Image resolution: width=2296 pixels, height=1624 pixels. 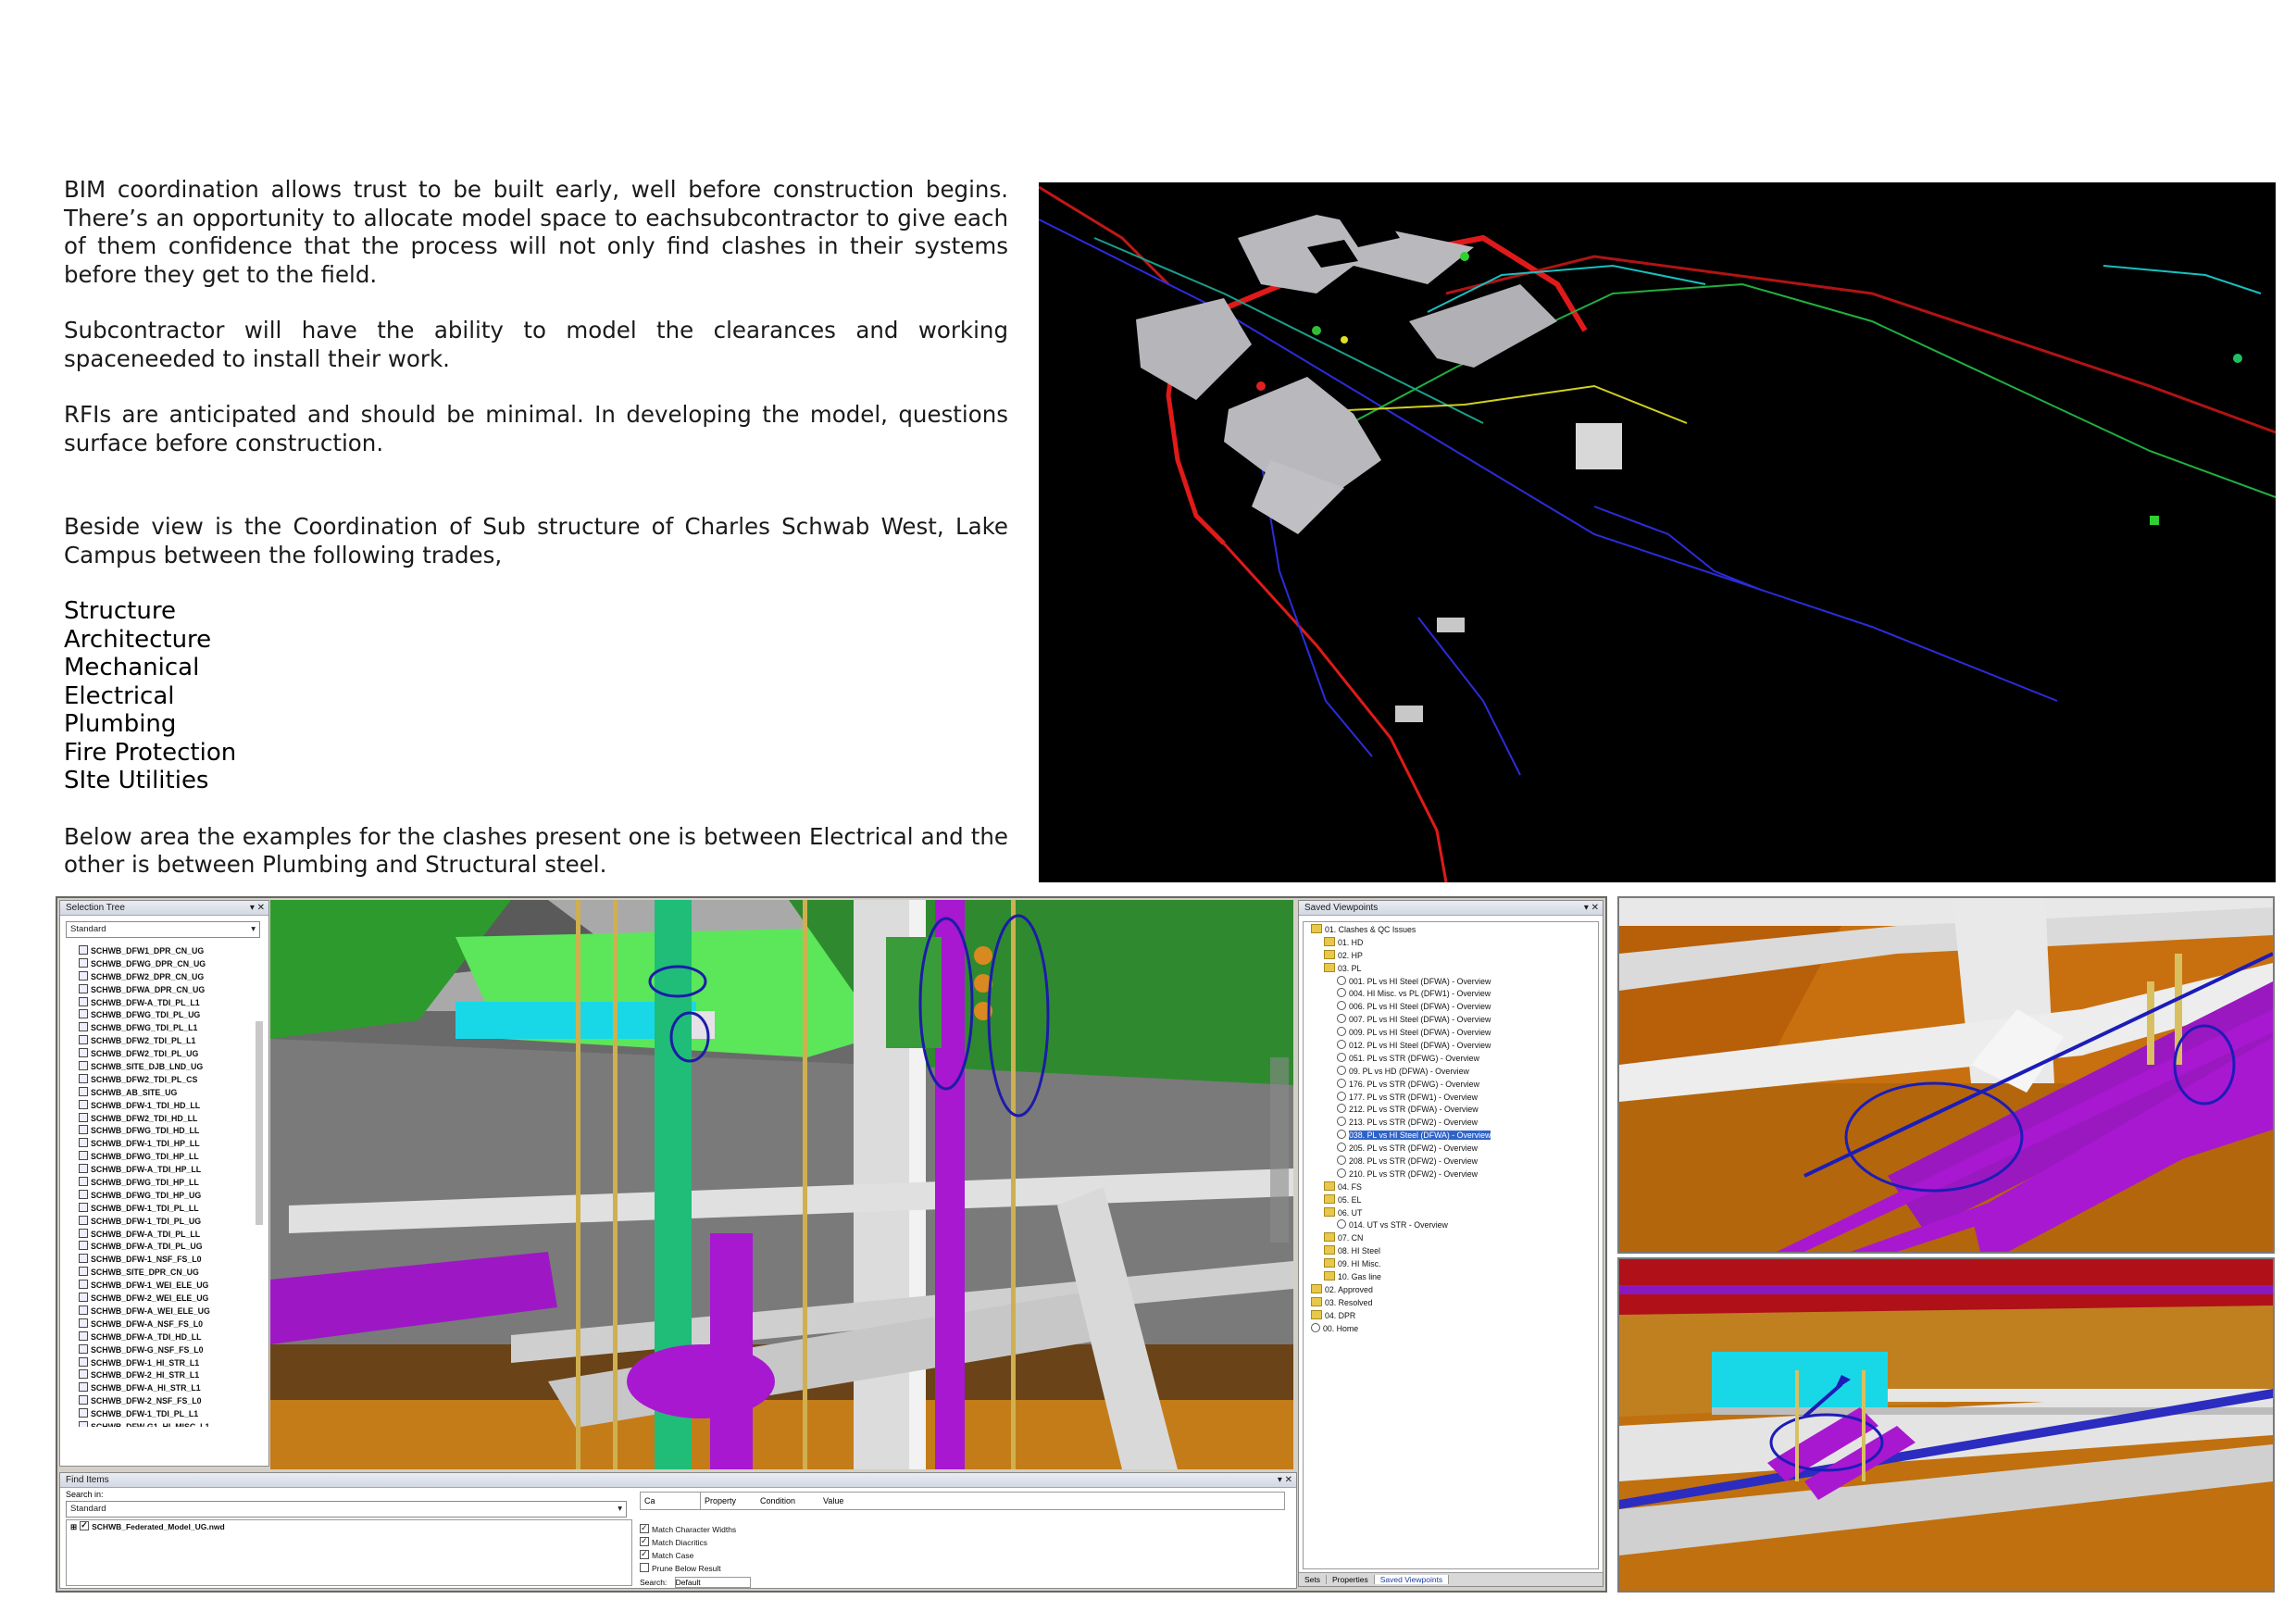 What do you see at coordinates (154, 1093) in the screenshot?
I see `tree-item: SCHWB_AB_SITE_UG` at bounding box center [154, 1093].